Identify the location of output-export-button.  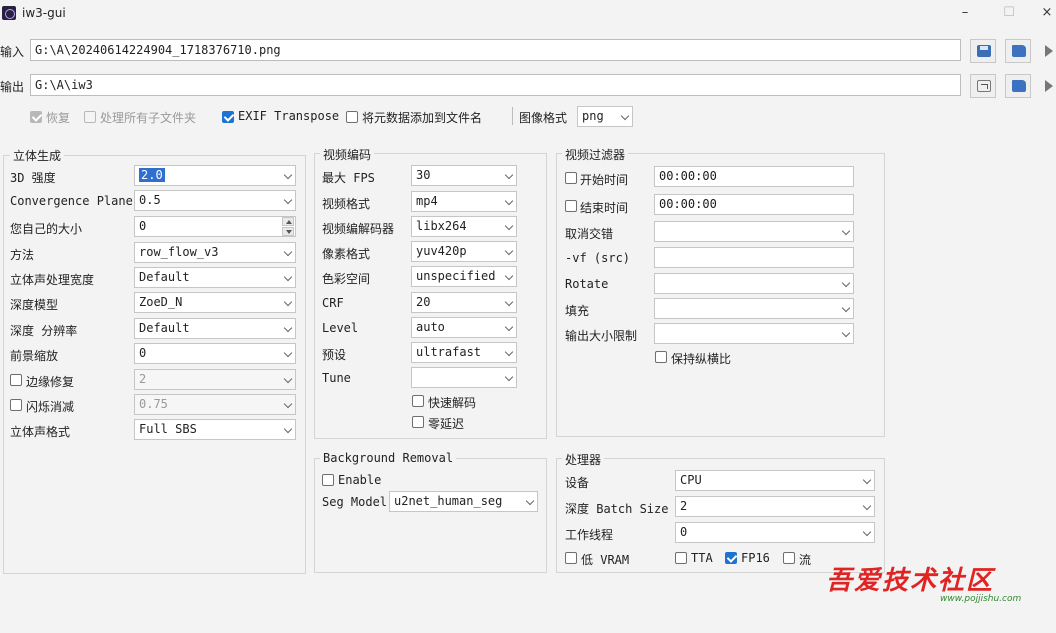
(983, 86).